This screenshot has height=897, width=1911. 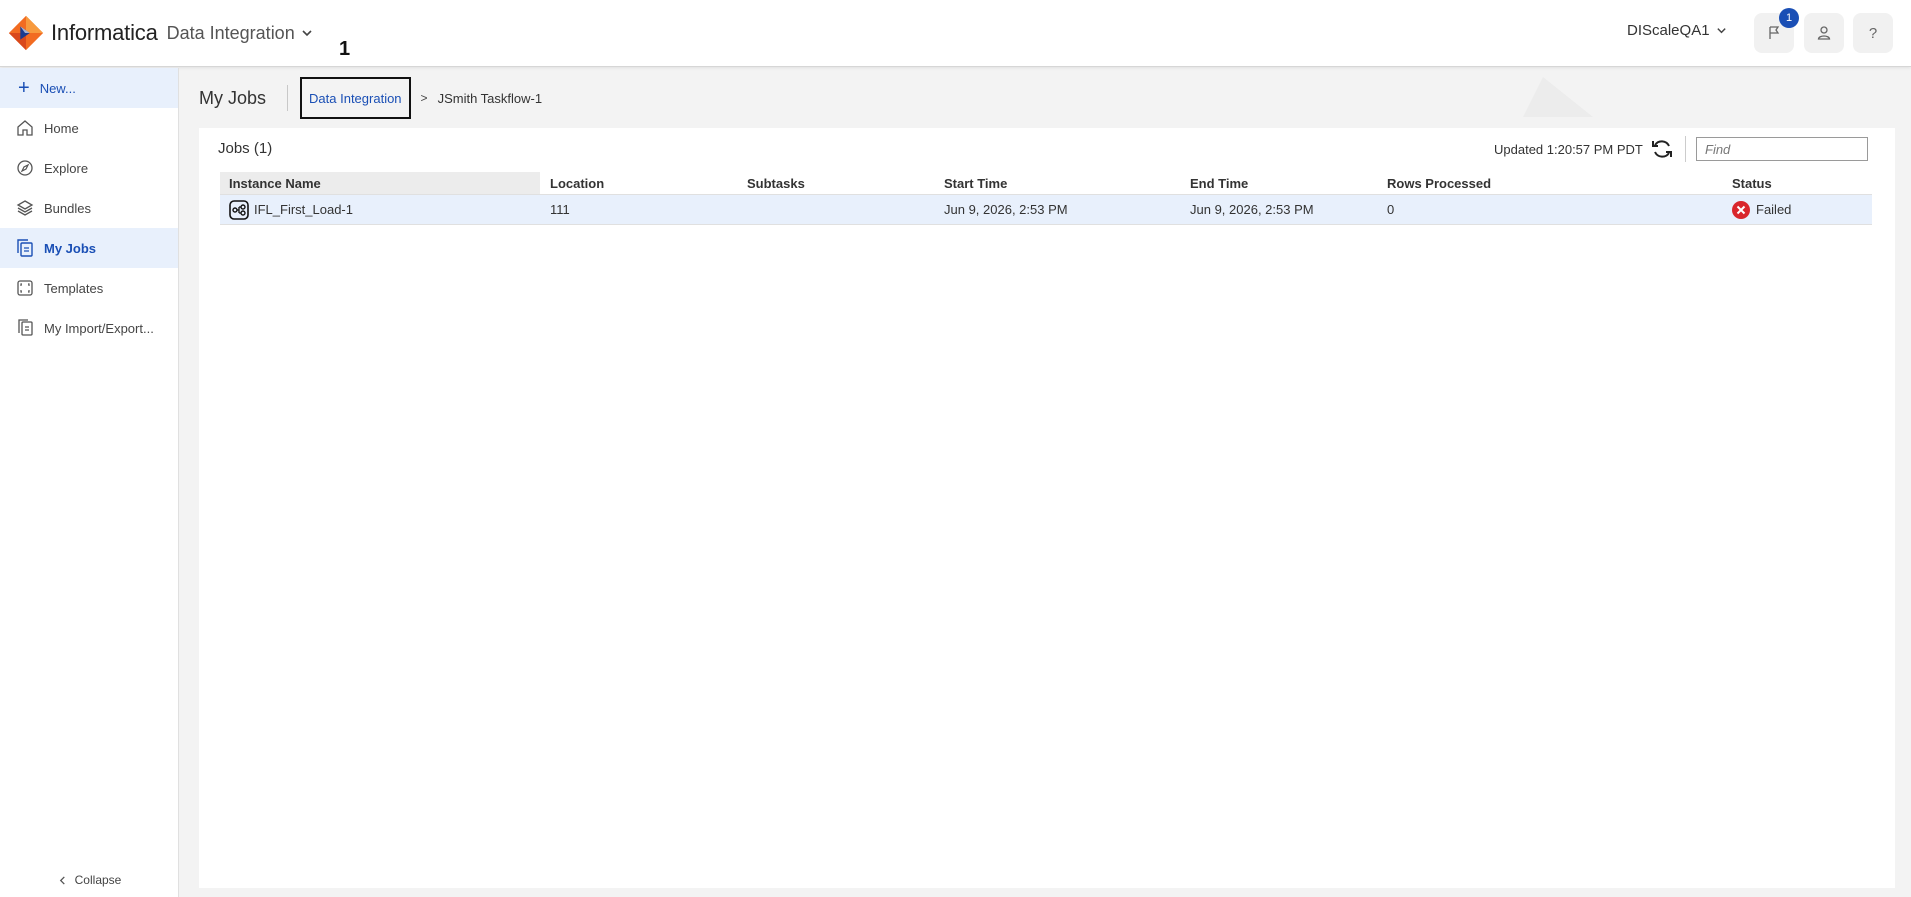 What do you see at coordinates (1668, 30) in the screenshot?
I see `org-name: DIScaleQA1` at bounding box center [1668, 30].